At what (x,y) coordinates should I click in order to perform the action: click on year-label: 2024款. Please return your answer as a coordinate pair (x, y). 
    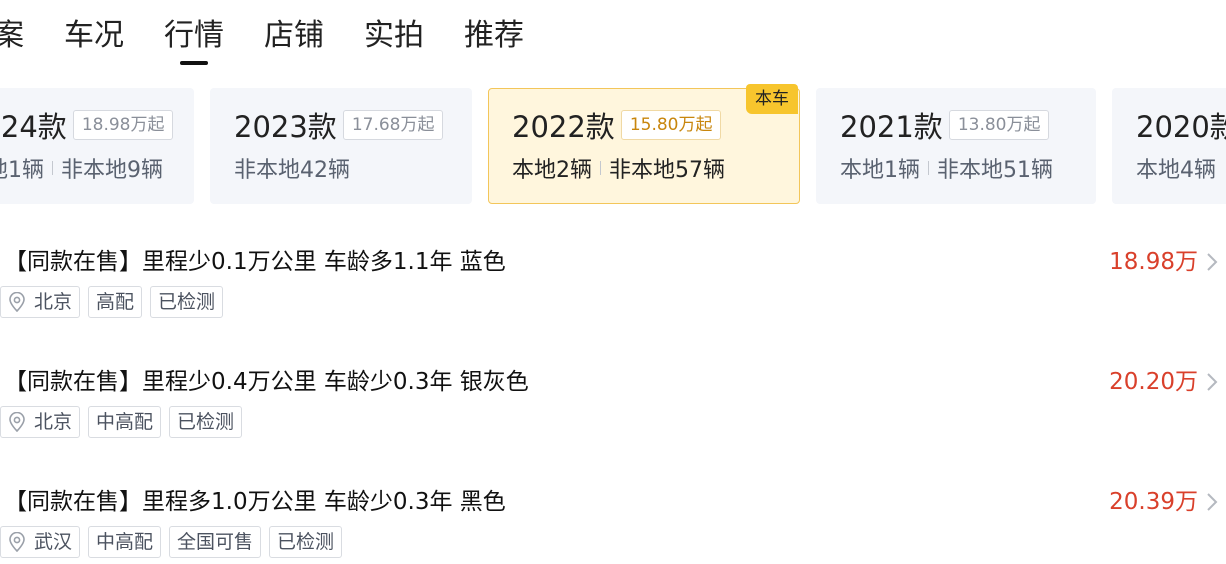
    Looking at the image, I should click on (33, 127).